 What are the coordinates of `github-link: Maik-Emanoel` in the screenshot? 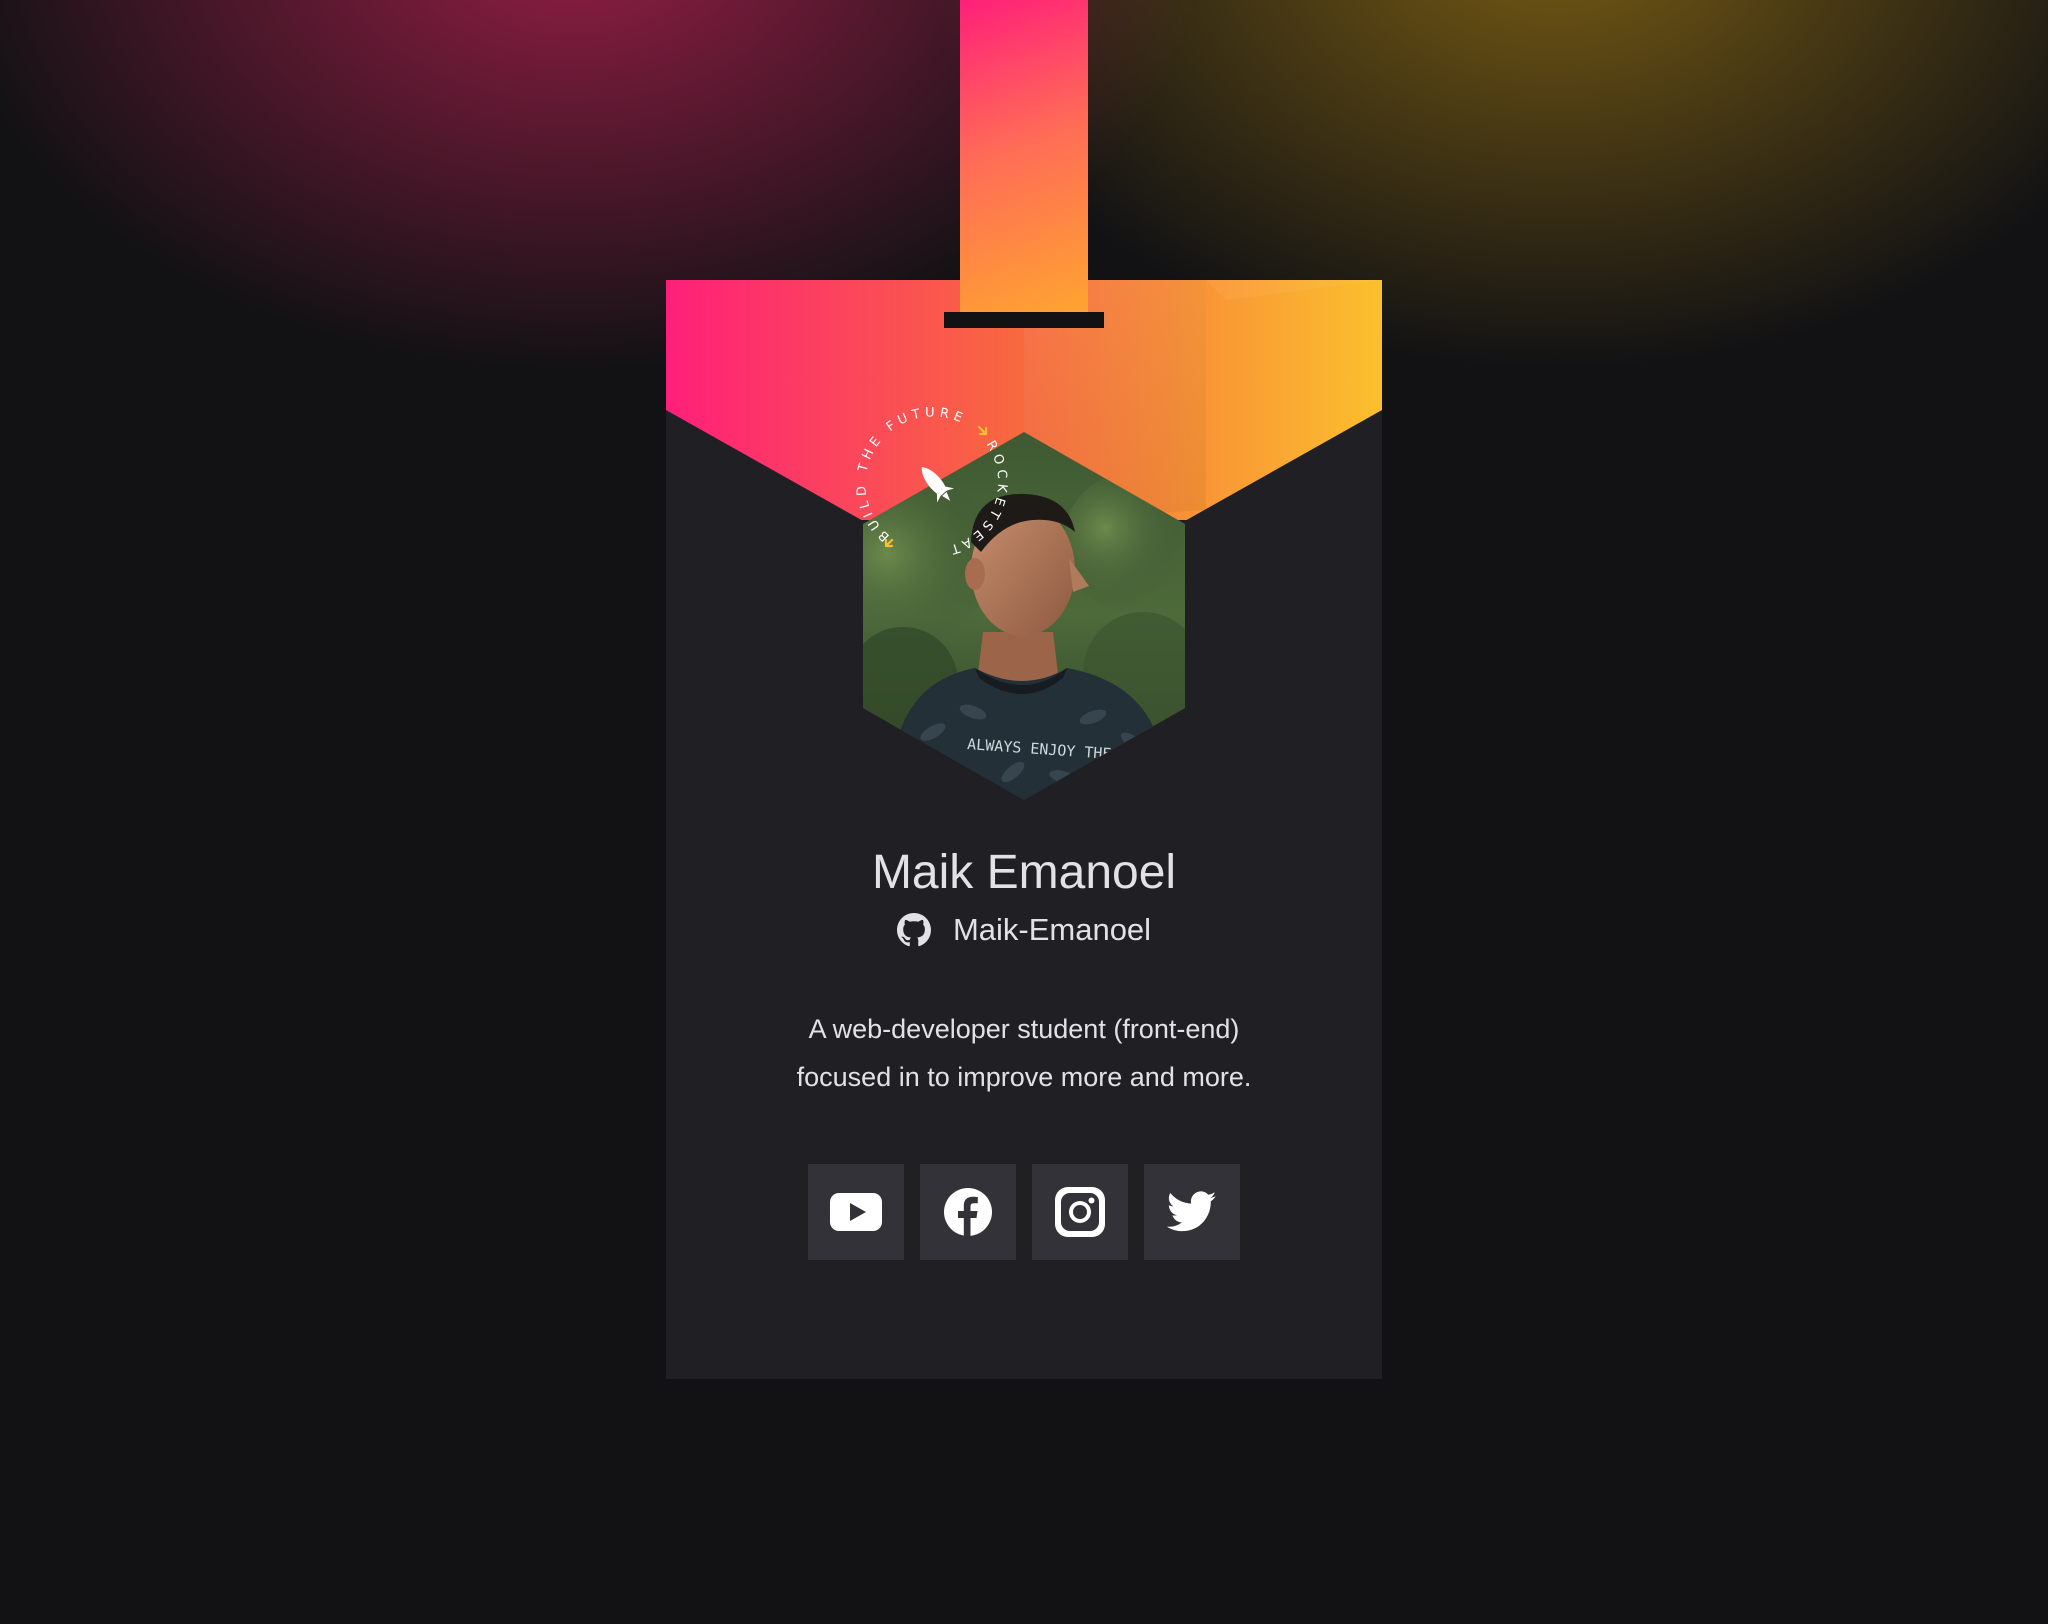 It's located at (1024, 930).